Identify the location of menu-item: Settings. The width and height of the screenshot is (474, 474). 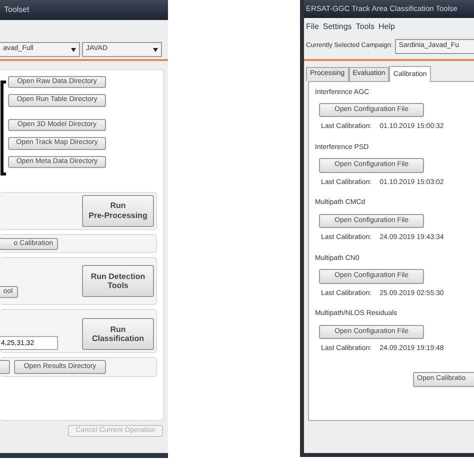
(337, 26).